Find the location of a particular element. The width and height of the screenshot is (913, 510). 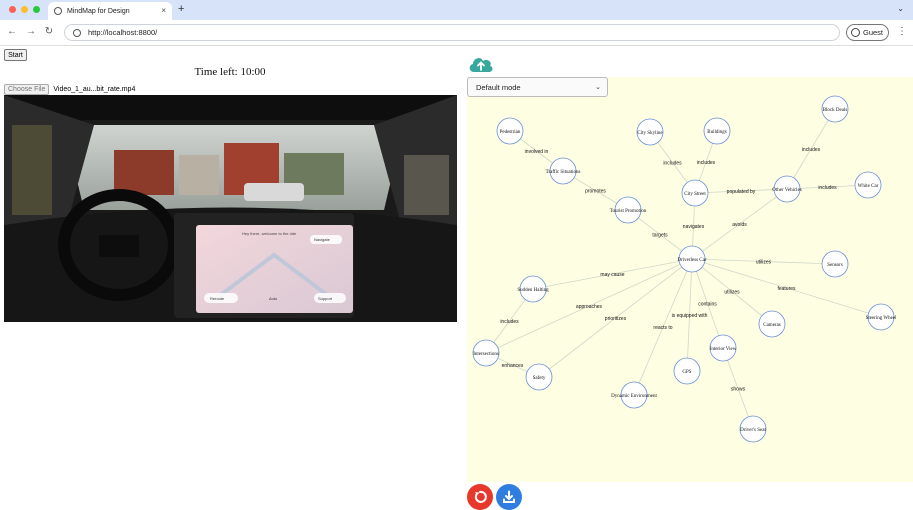

mindmap-node-promo: Tourist Promotion is located at coordinates (628, 210).